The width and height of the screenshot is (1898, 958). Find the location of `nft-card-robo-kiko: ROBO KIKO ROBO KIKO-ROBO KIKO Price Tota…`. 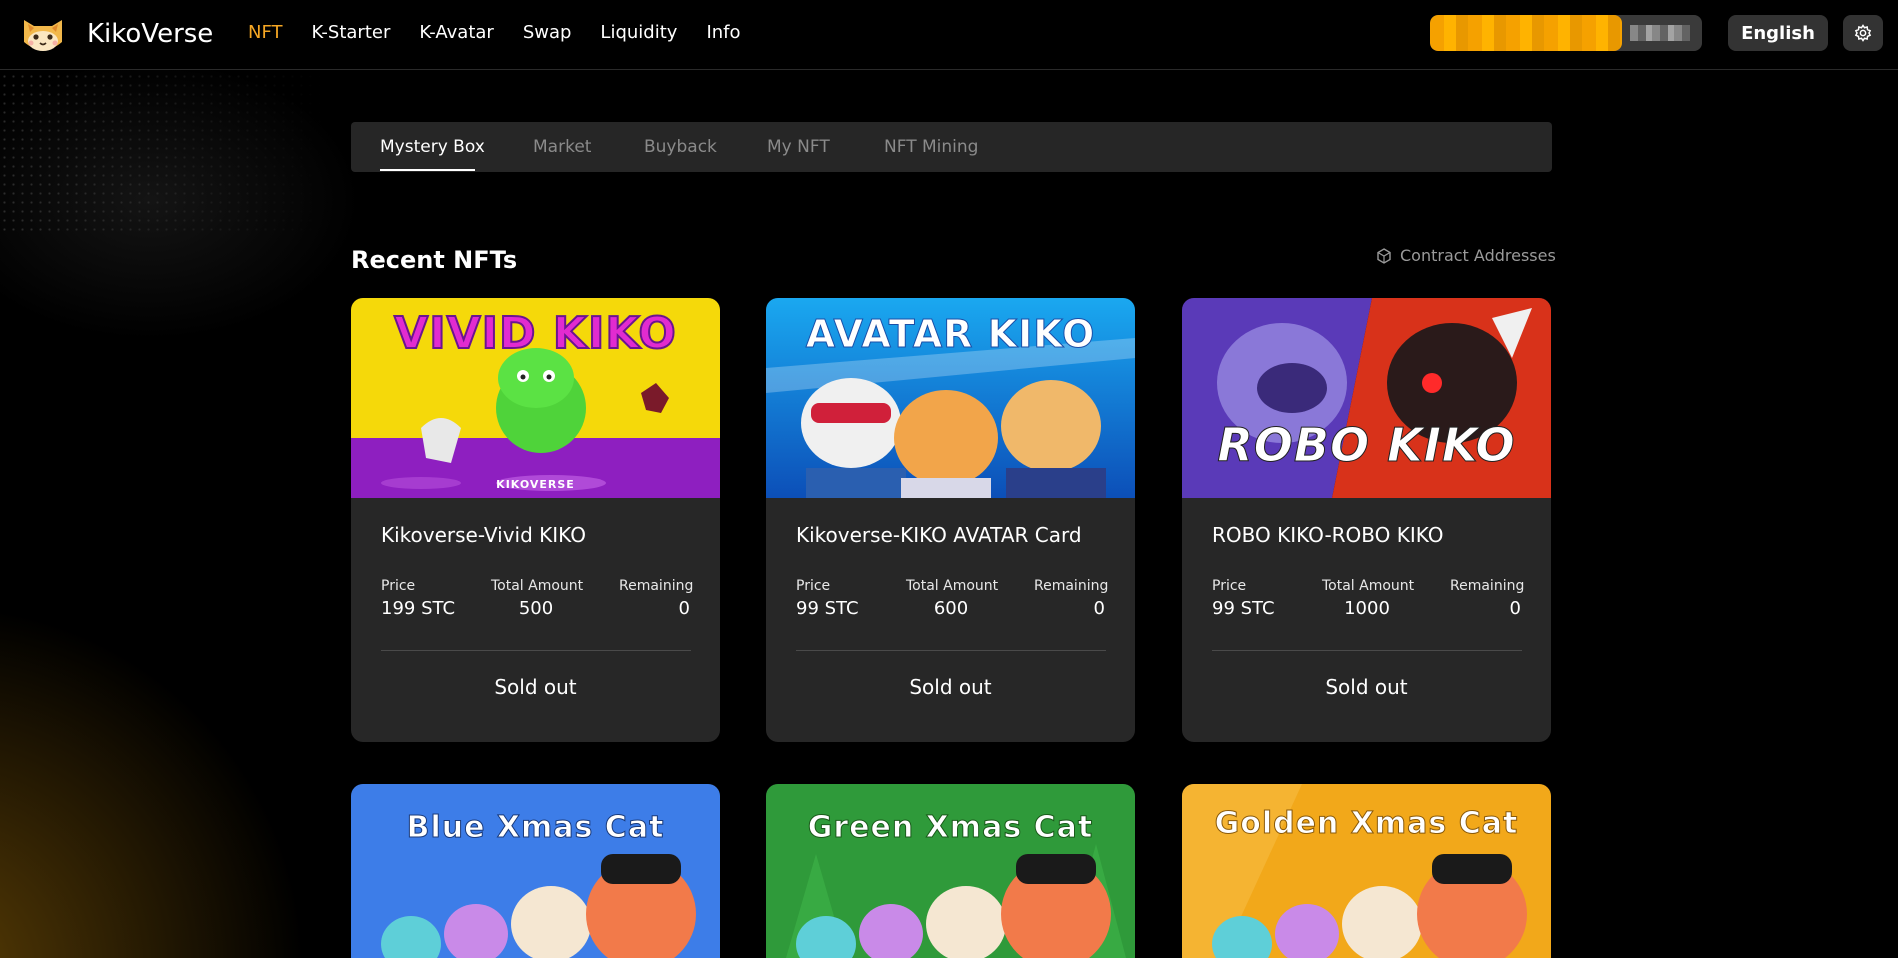

nft-card-robo-kiko: ROBO KIKO ROBO KIKO-ROBO KIKO Price Tota… is located at coordinates (1366, 520).